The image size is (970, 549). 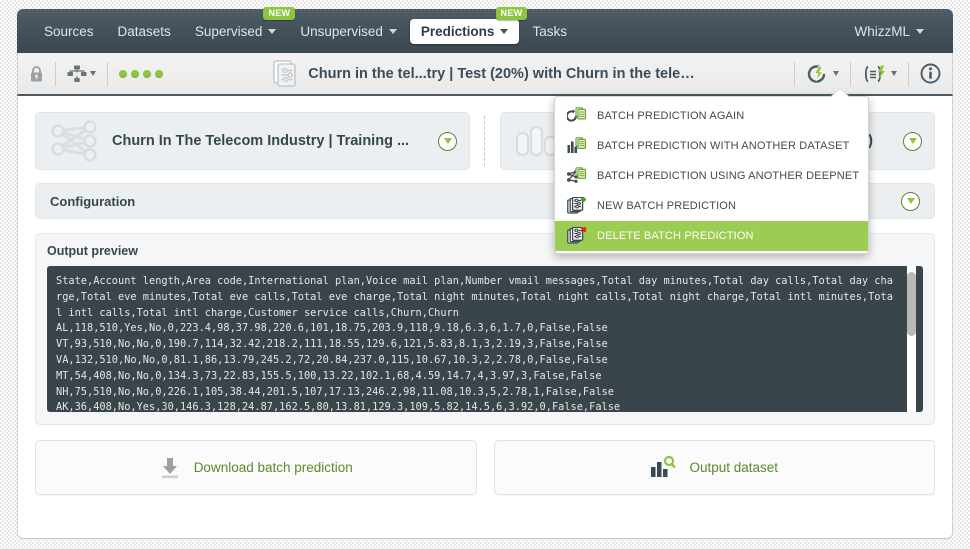 I want to click on menu-item-delete-batch-prediction: DELETE BATCH PREDICTION, so click(x=711, y=236).